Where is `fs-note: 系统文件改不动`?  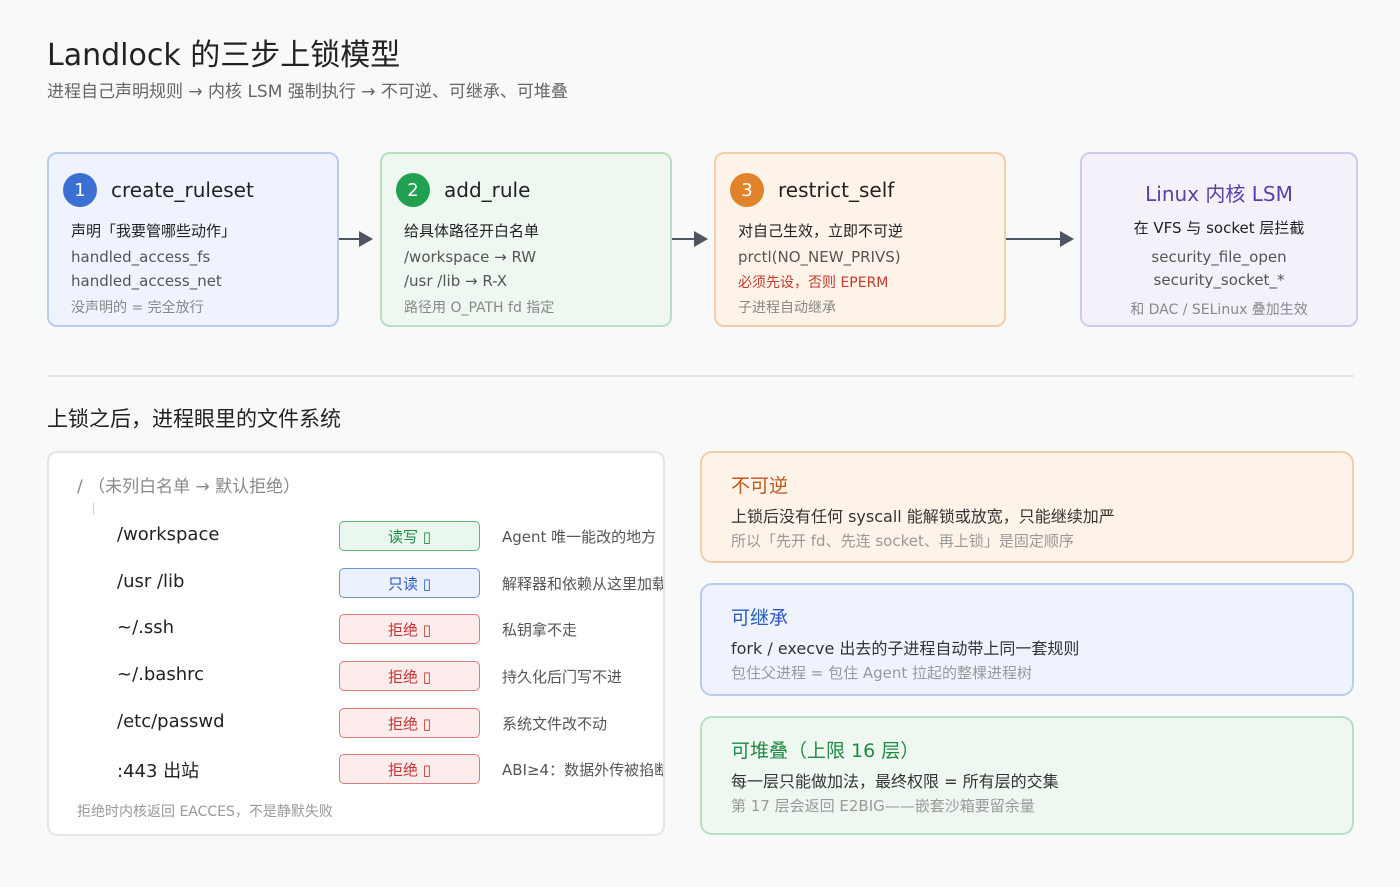 fs-note: 系统文件改不动 is located at coordinates (555, 724).